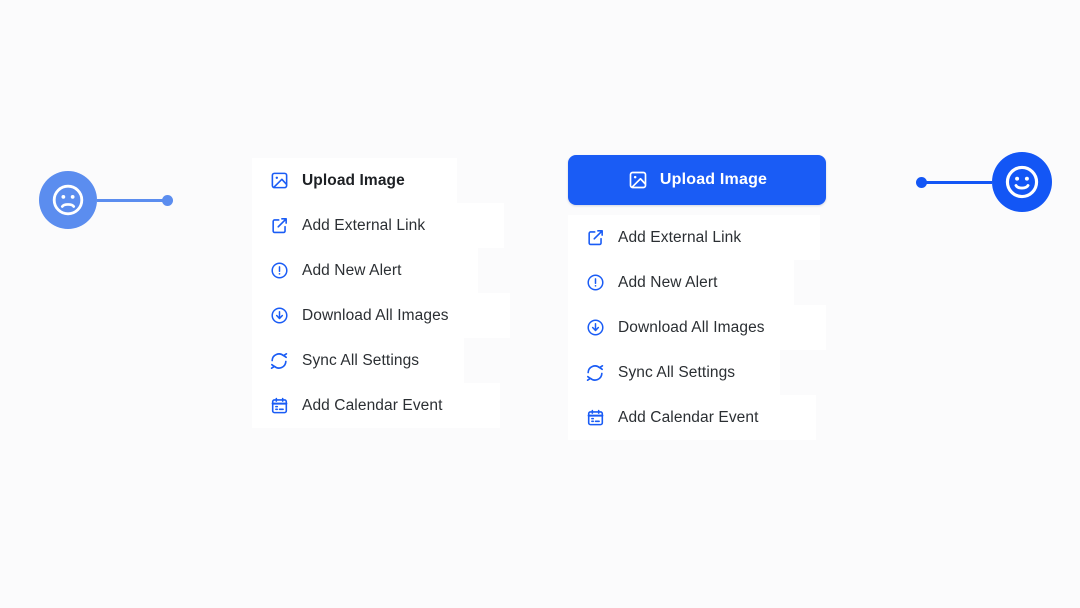 The height and width of the screenshot is (608, 1080). I want to click on upload-image-button: Upload Image, so click(697, 180).